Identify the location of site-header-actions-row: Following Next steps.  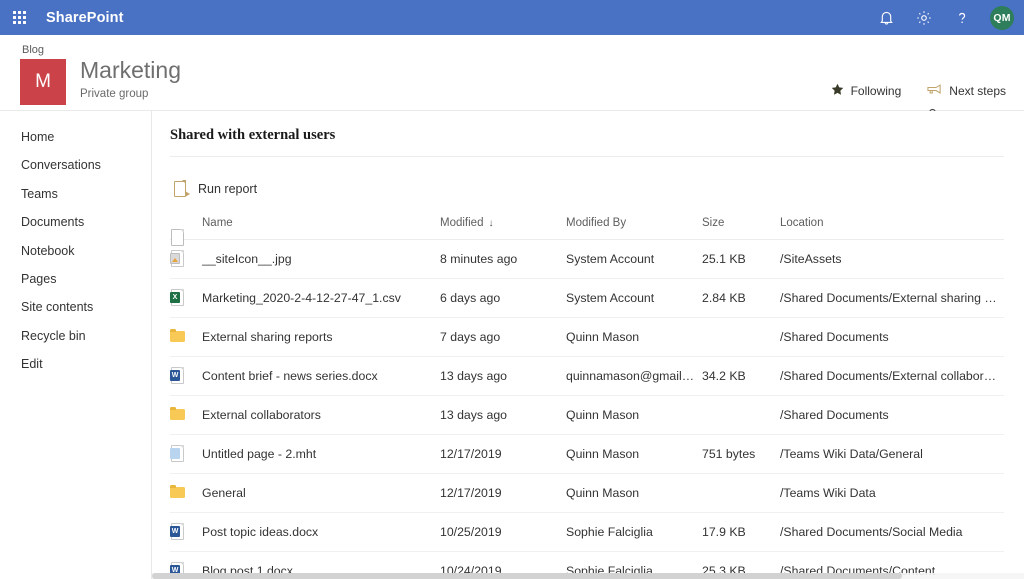
(918, 91).